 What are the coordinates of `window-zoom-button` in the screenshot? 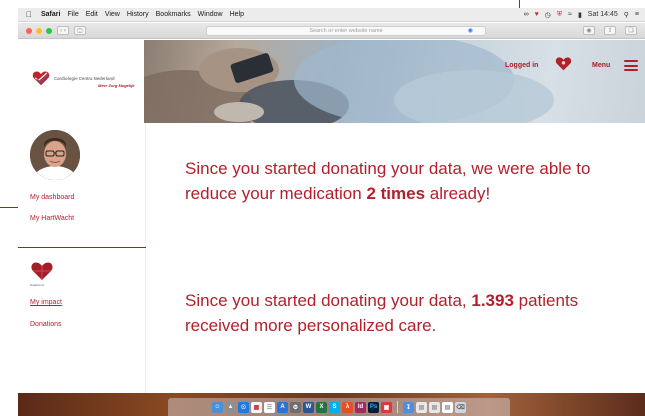 It's located at (49, 30).